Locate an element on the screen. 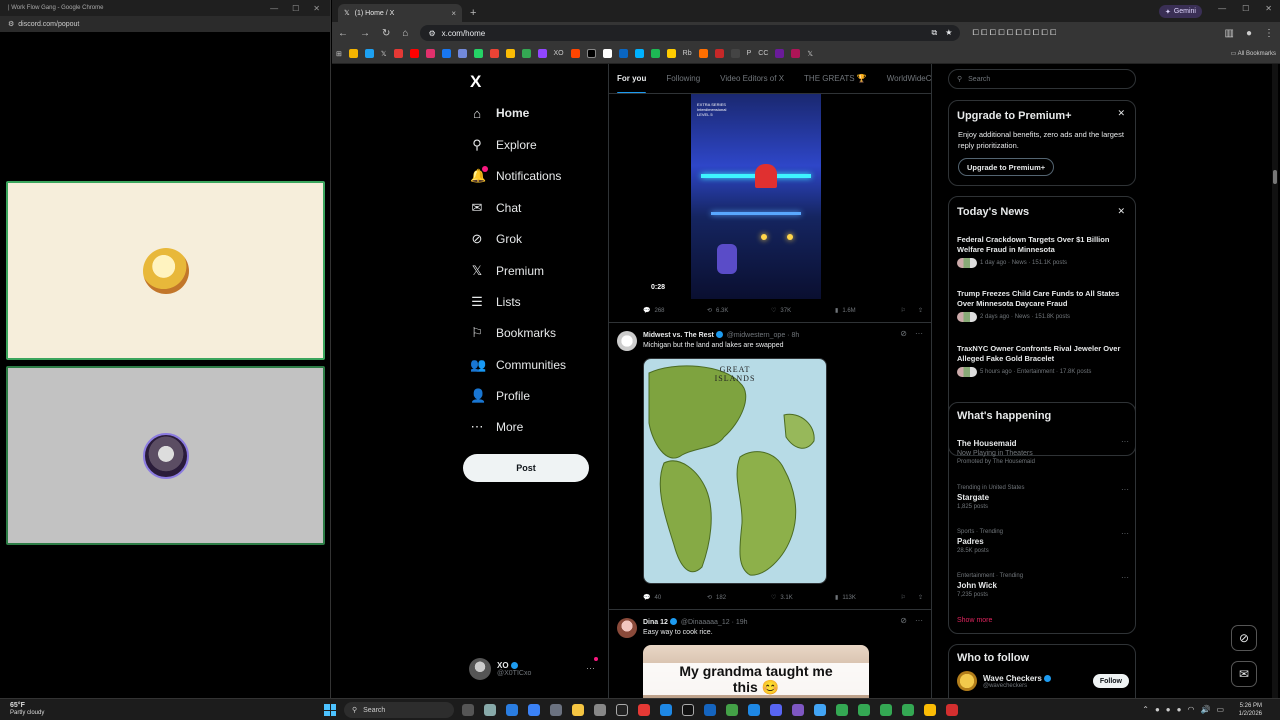 This screenshot has width=1280, height=720. all-bookmarks: ▭ All Bookmarks is located at coordinates (1253, 53).